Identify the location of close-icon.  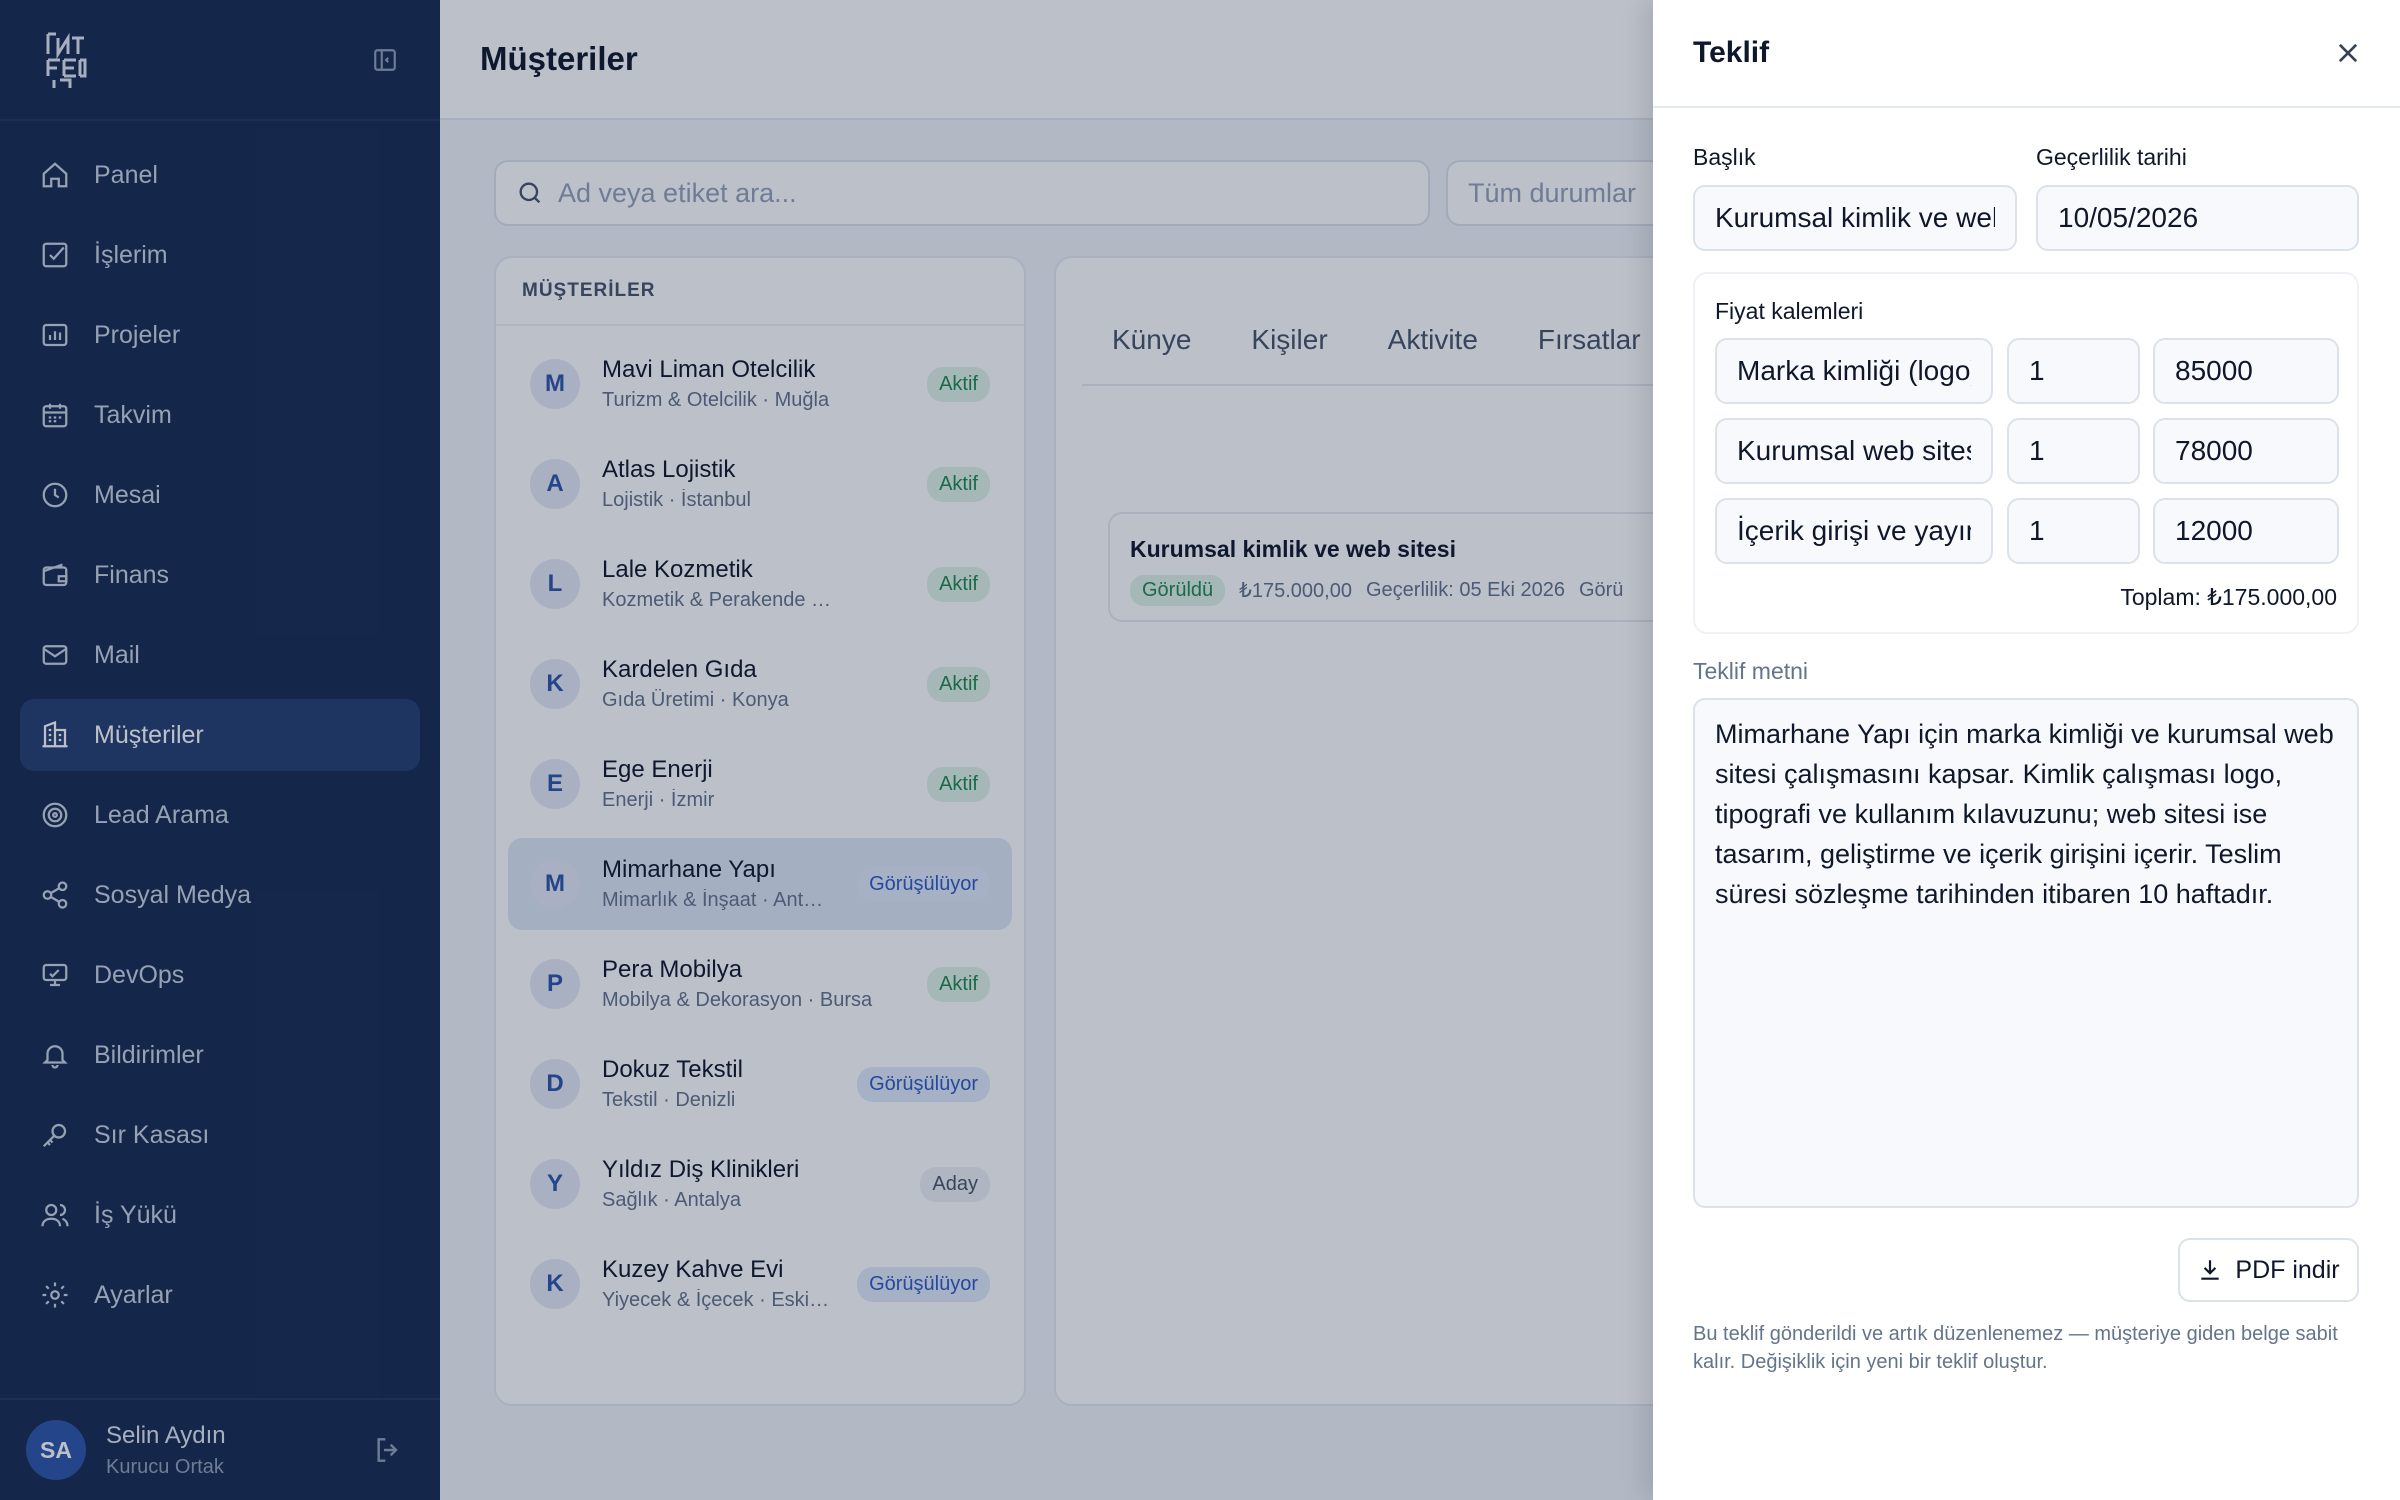
(2348, 53).